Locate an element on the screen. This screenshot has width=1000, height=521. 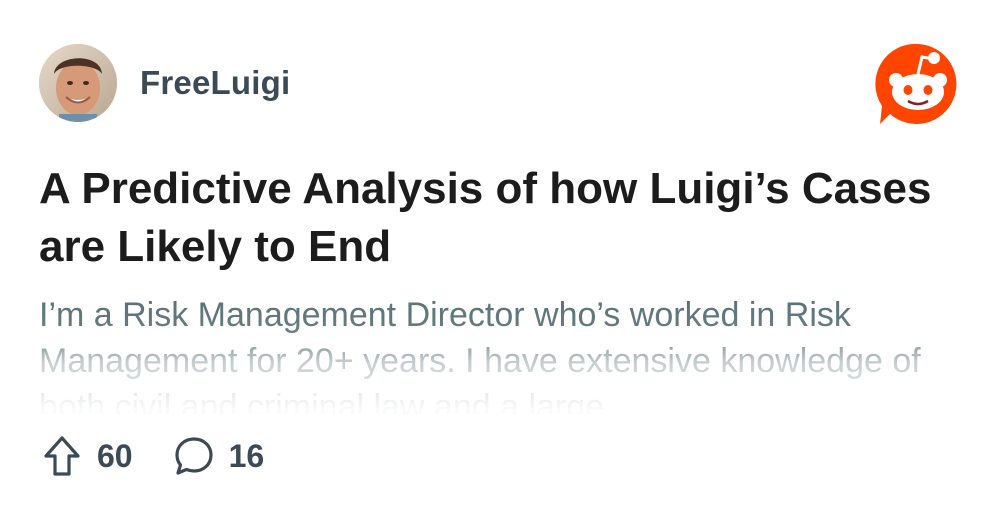
avatar-image is located at coordinates (78, 83).